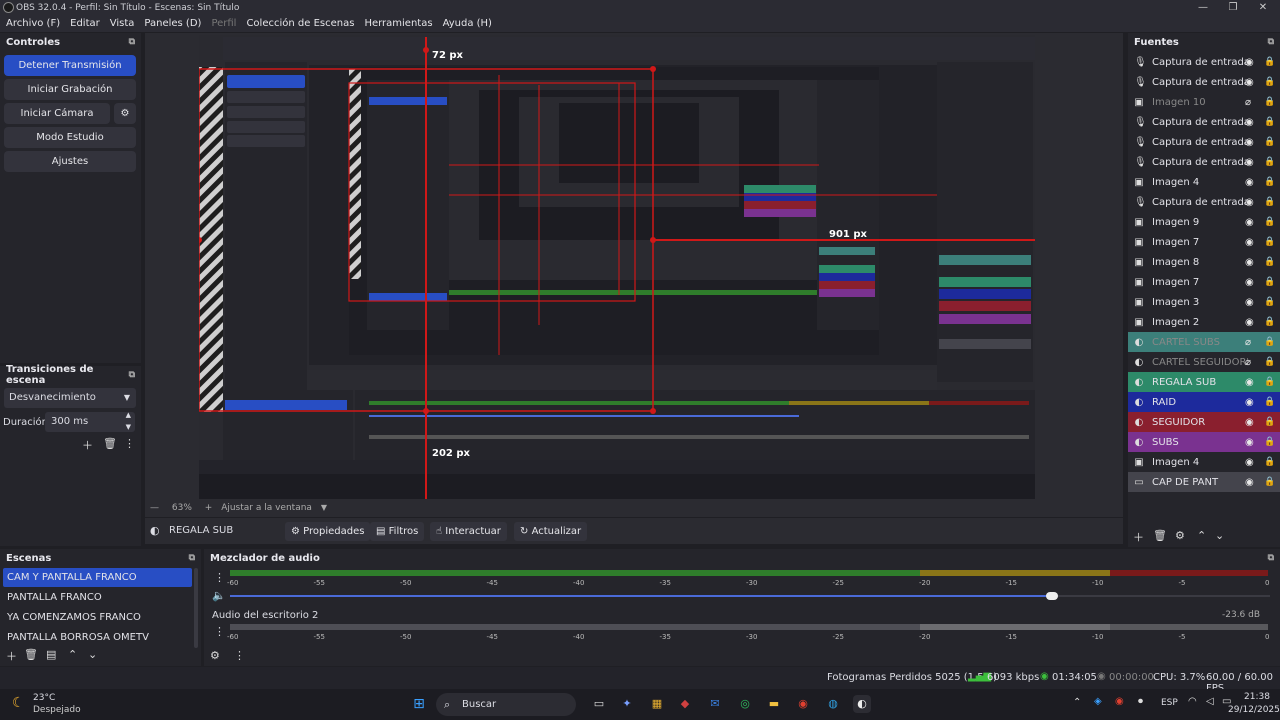  What do you see at coordinates (97, 597) in the screenshot?
I see `scene-item: PANTALLA FRANCO` at bounding box center [97, 597].